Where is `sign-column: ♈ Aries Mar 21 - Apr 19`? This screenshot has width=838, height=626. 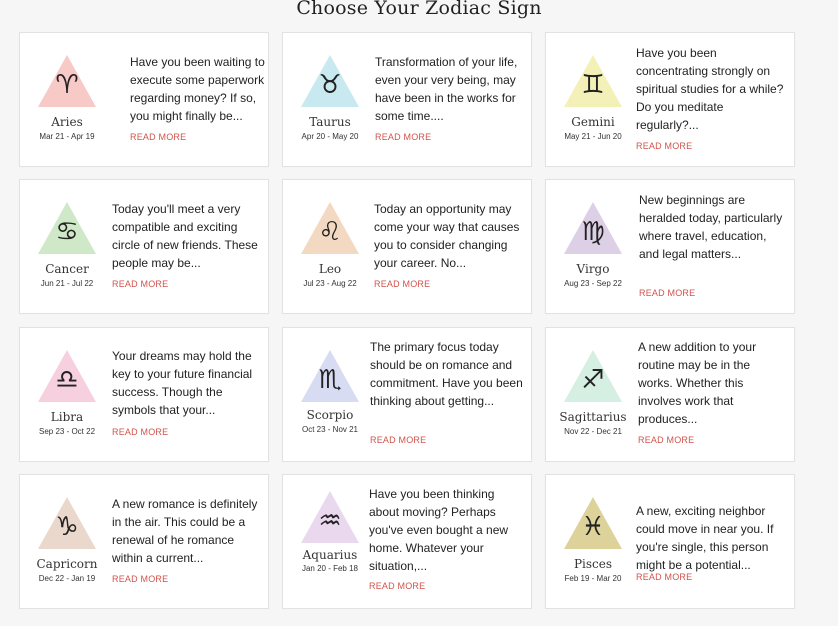 sign-column: ♈ Aries Mar 21 - Apr 19 is located at coordinates (66, 99).